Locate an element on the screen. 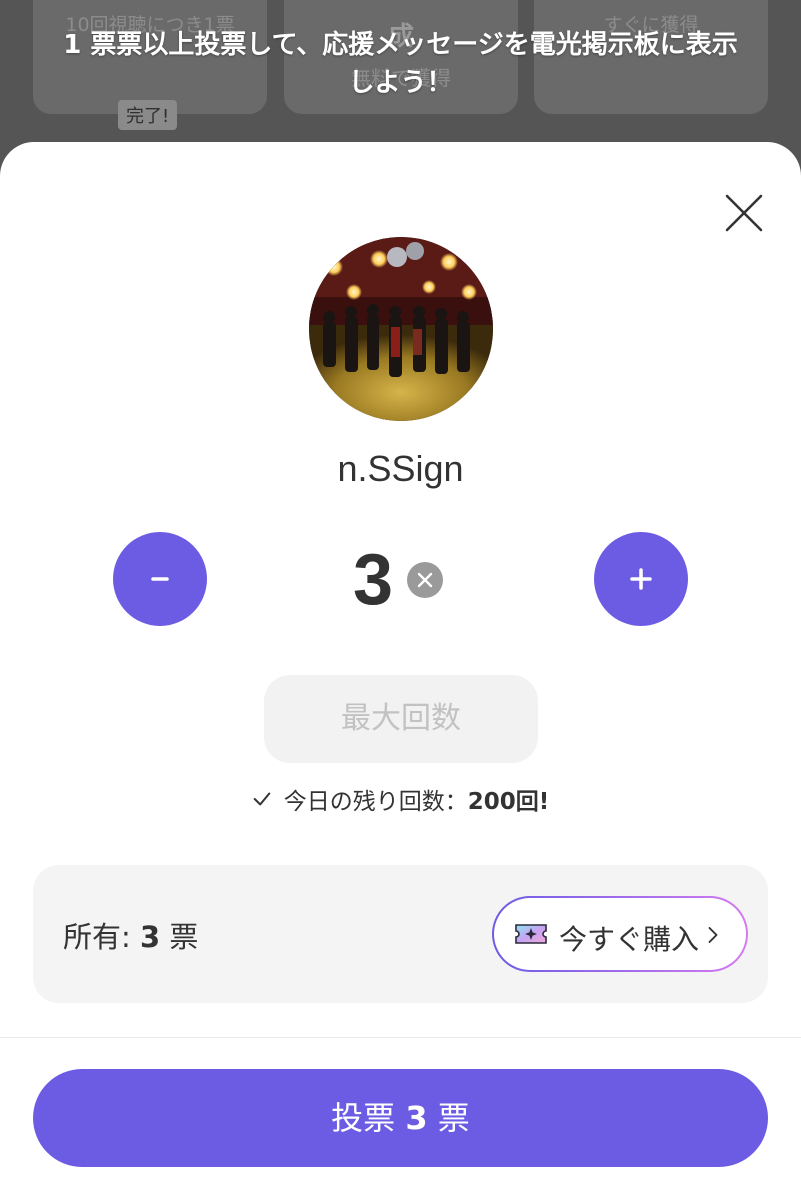  max-count-button: 最大回数 is located at coordinates (401, 719).